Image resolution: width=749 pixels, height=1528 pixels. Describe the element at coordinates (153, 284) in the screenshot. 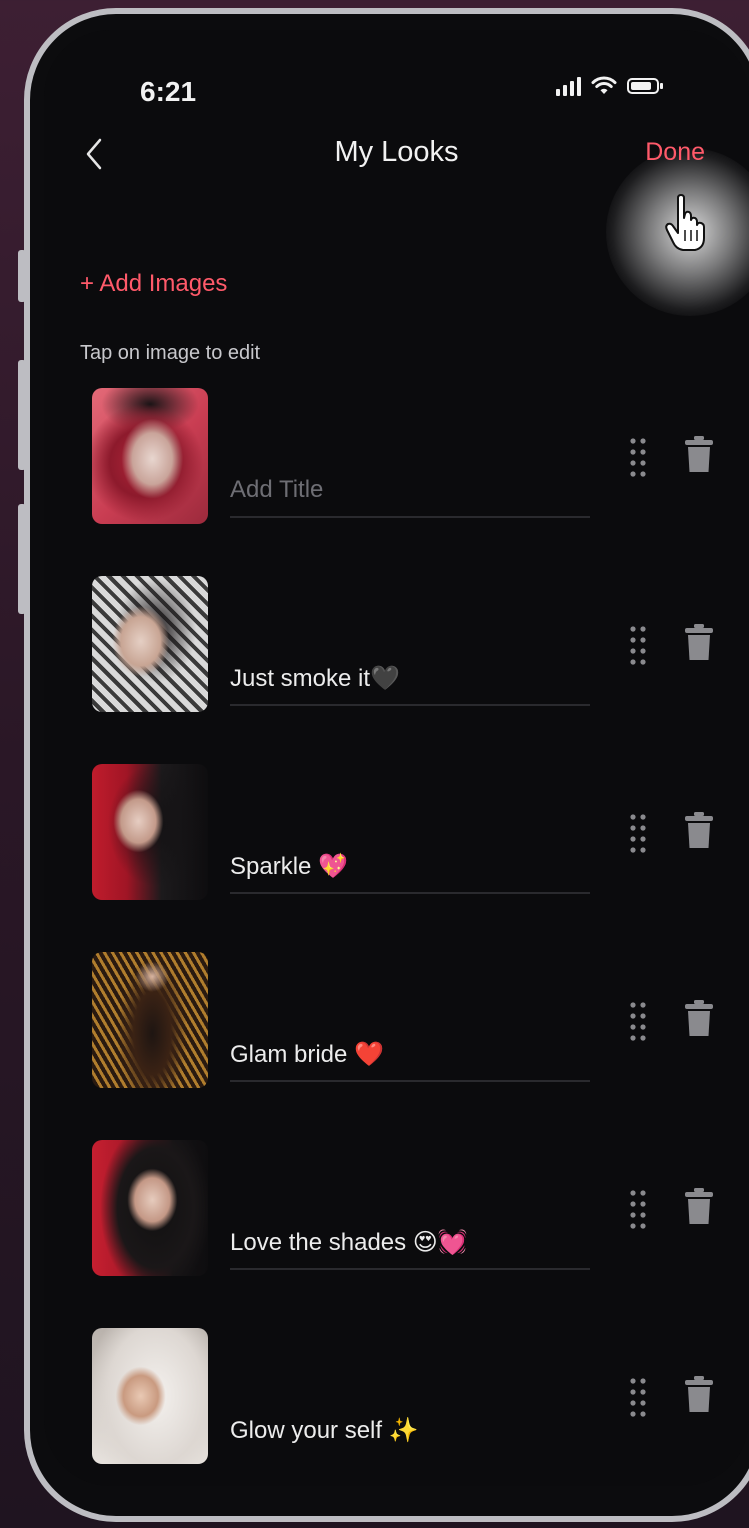

I see `add-images-button: + Add Images` at that location.